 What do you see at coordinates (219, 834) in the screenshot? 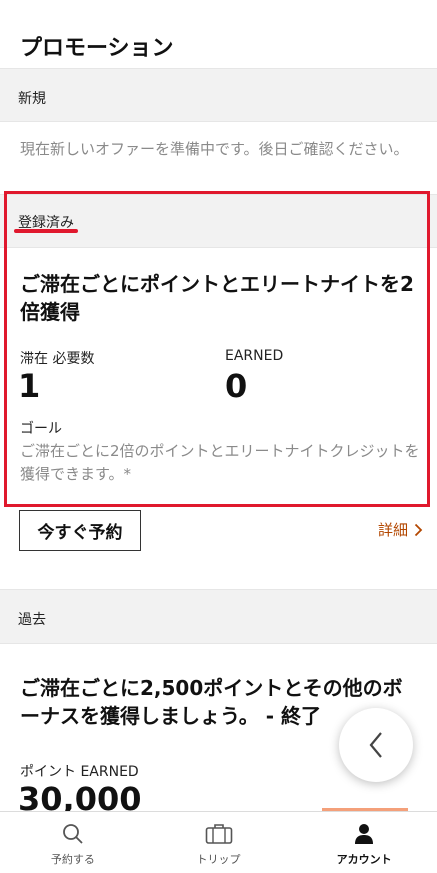
I see `suitcase-icon` at bounding box center [219, 834].